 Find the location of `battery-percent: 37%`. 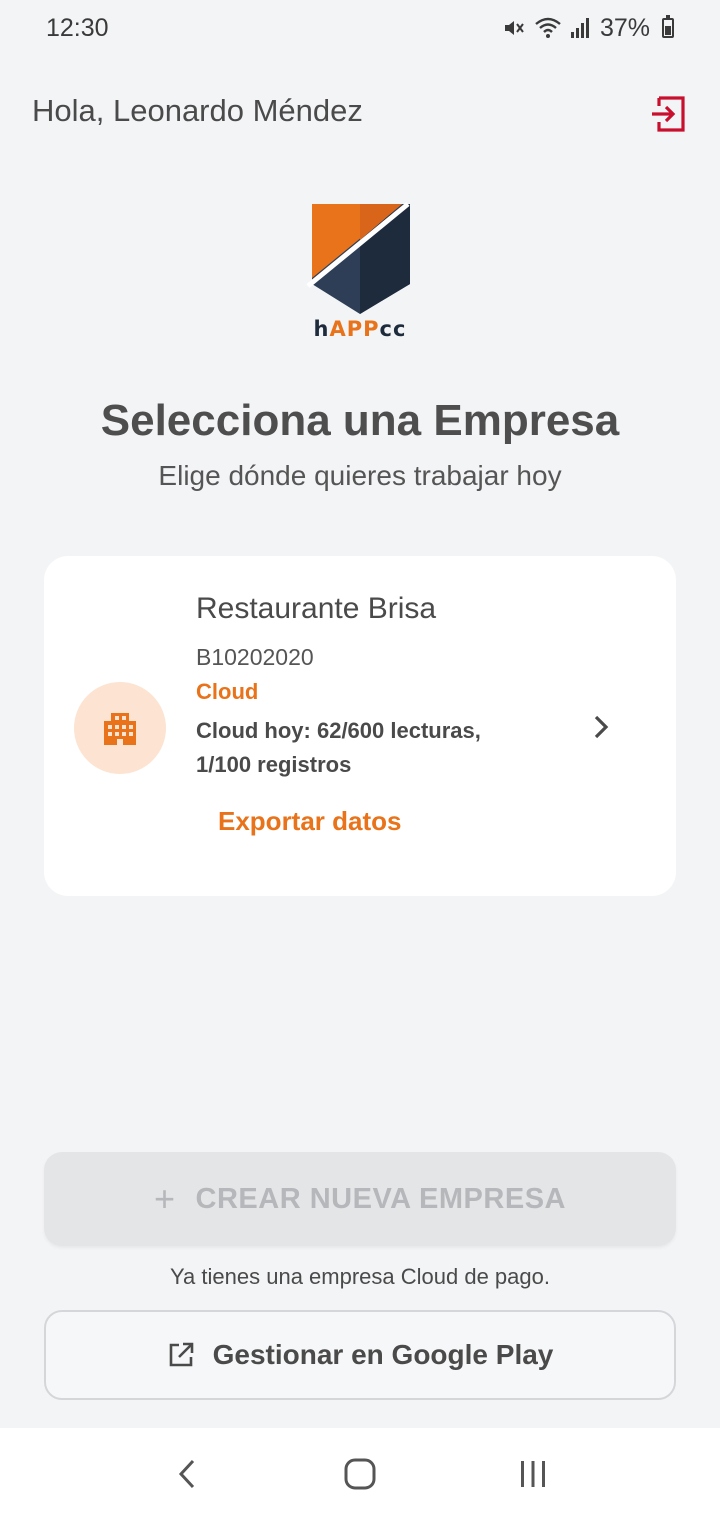

battery-percent: 37% is located at coordinates (624, 27).